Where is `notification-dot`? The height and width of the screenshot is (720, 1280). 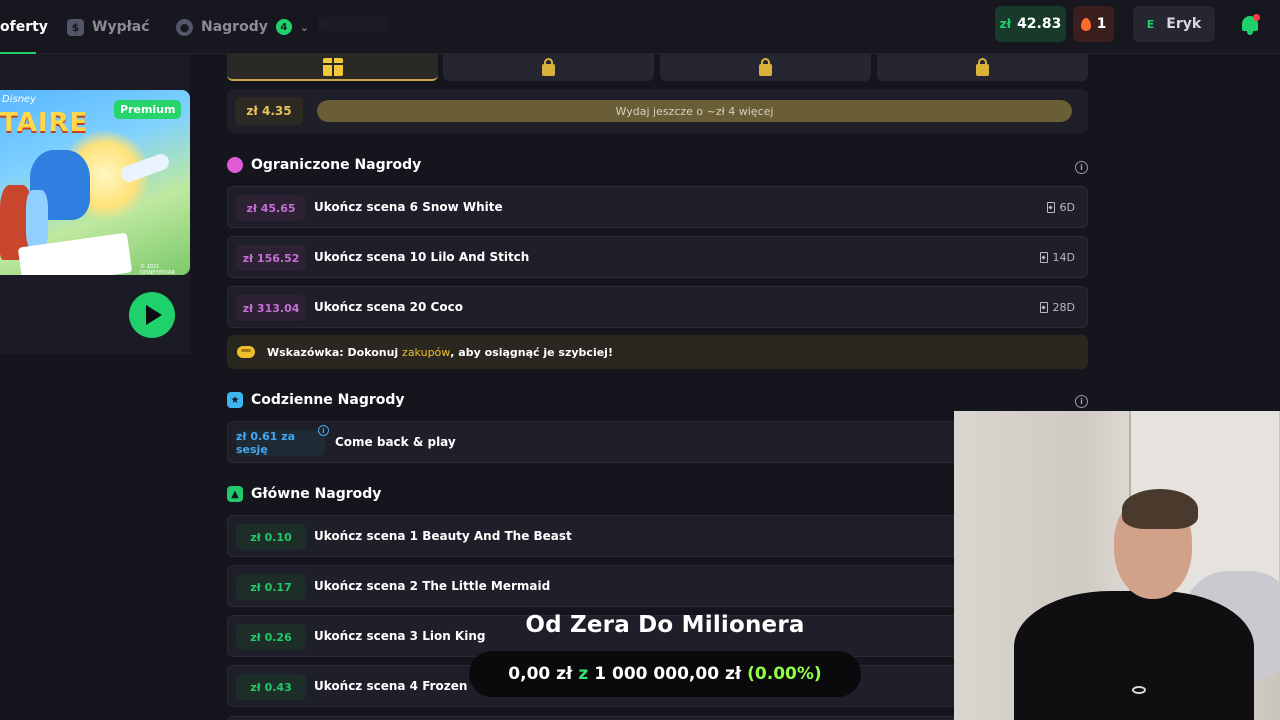 notification-dot is located at coordinates (1256, 17).